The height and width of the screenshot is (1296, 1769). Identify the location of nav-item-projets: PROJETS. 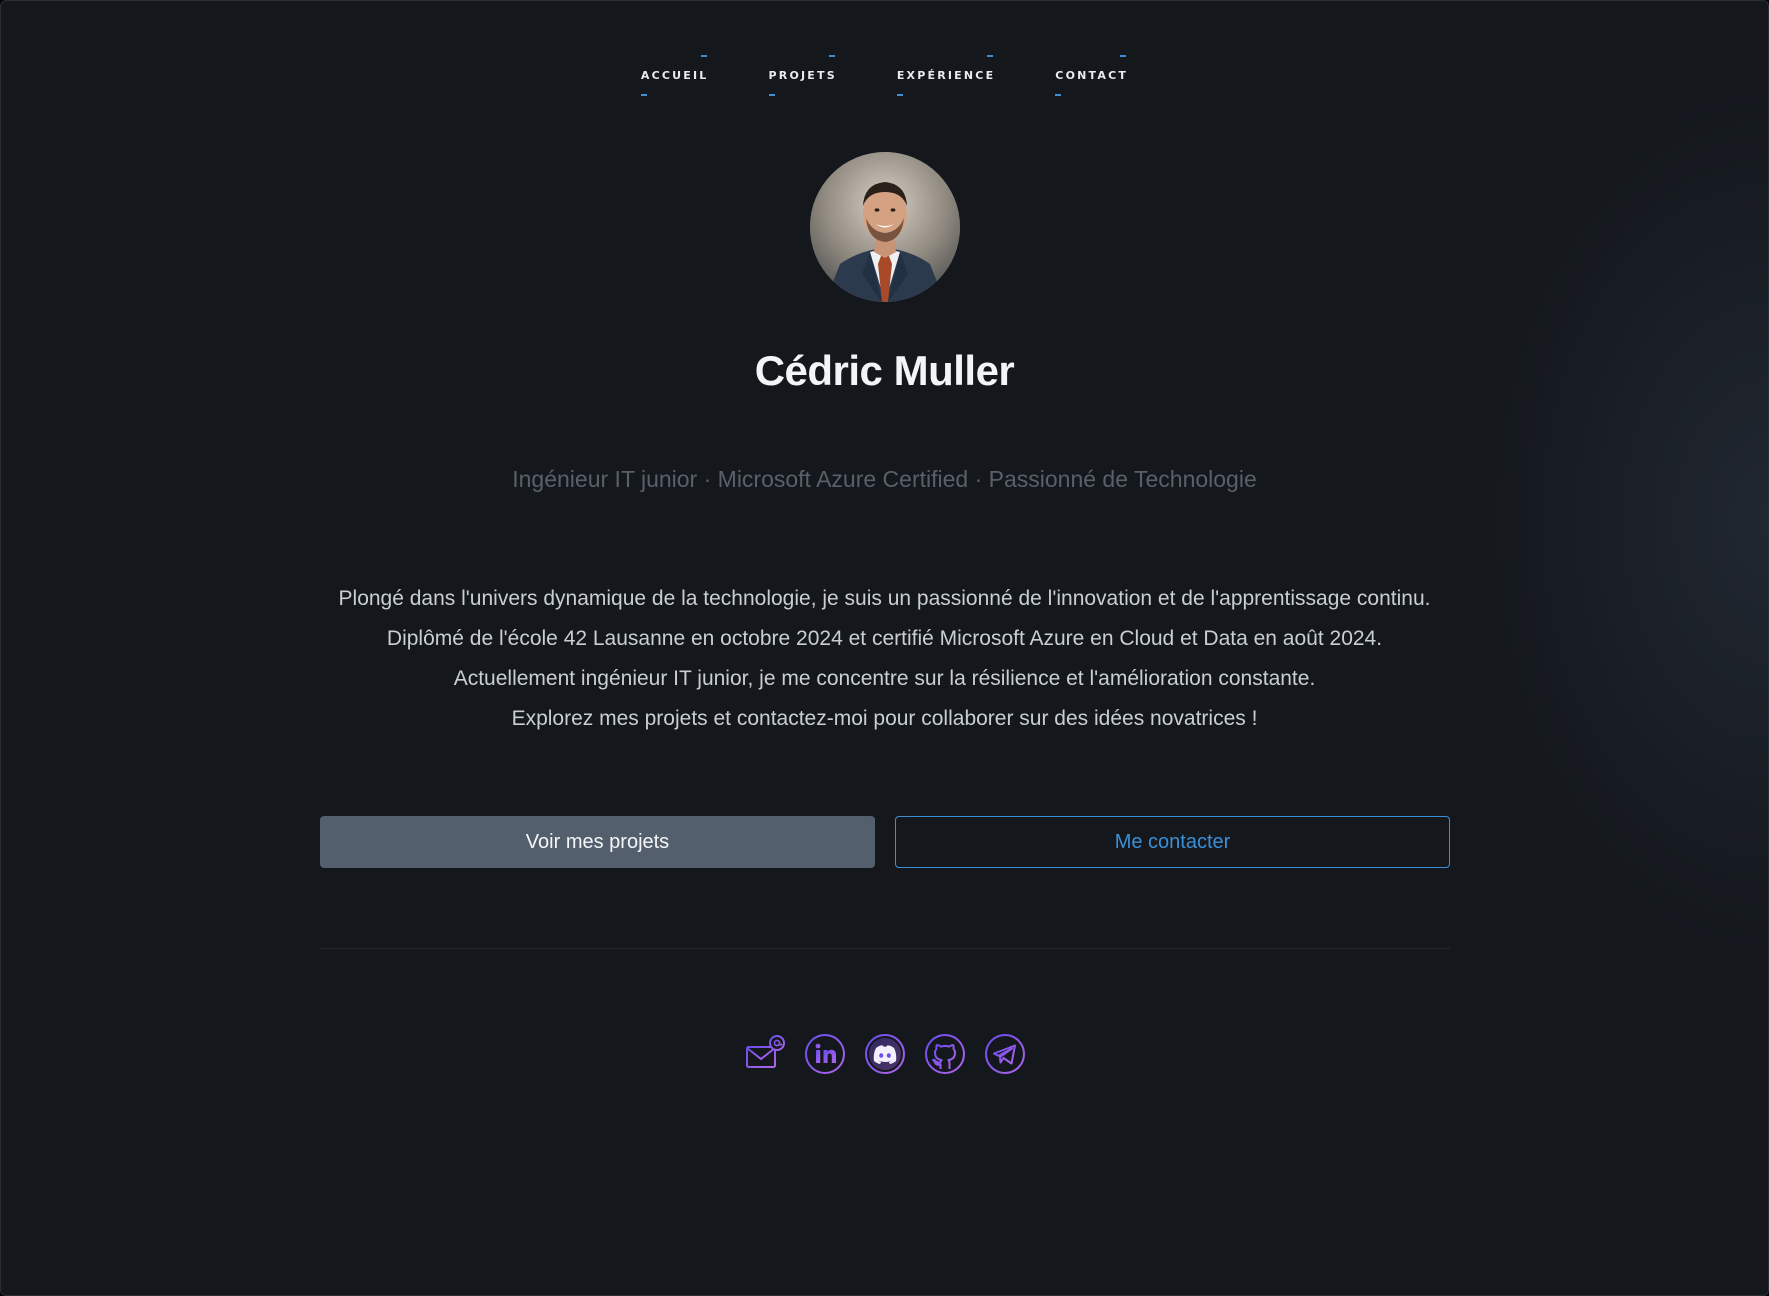
(802, 75).